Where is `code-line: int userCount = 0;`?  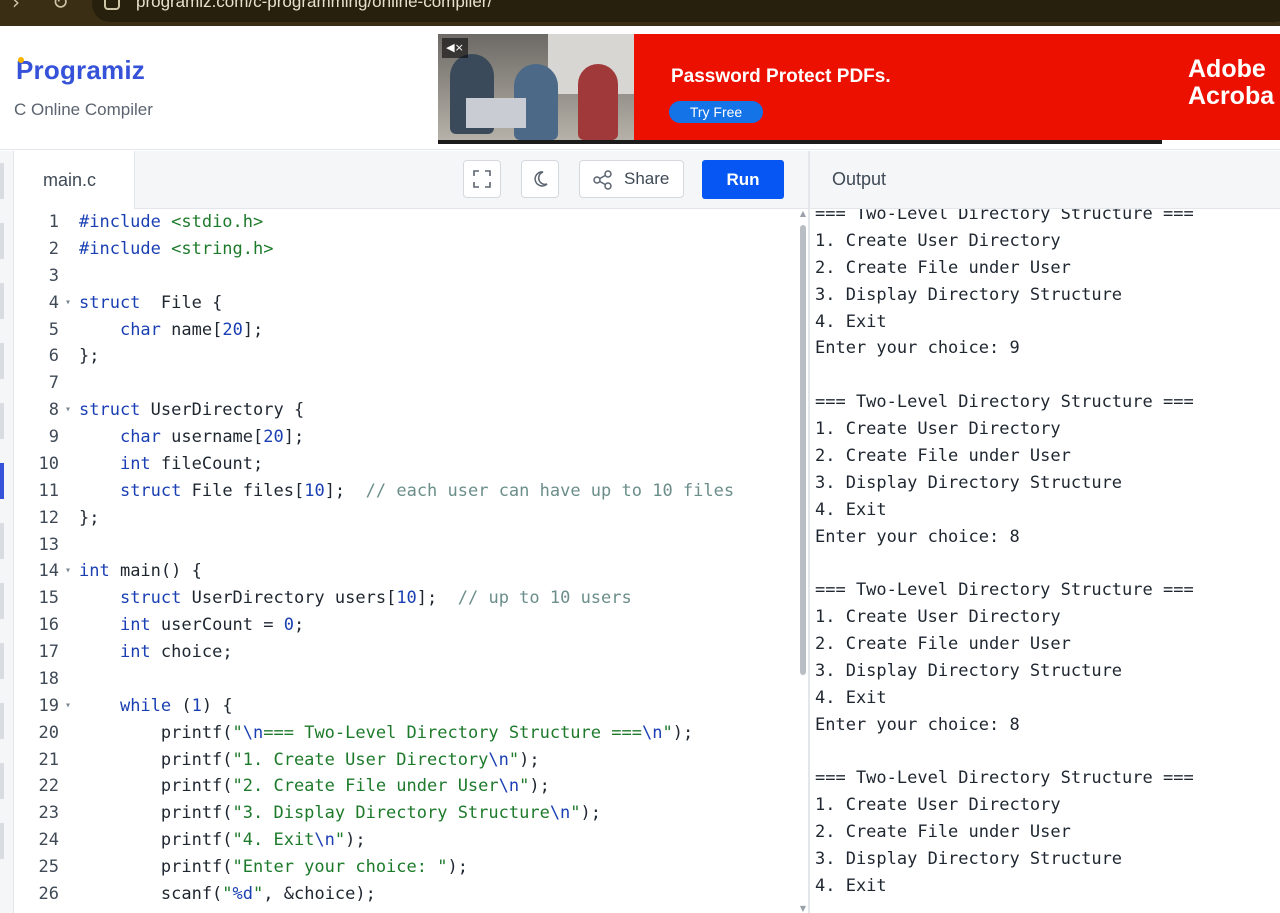
code-line: int userCount = 0; is located at coordinates (439, 625).